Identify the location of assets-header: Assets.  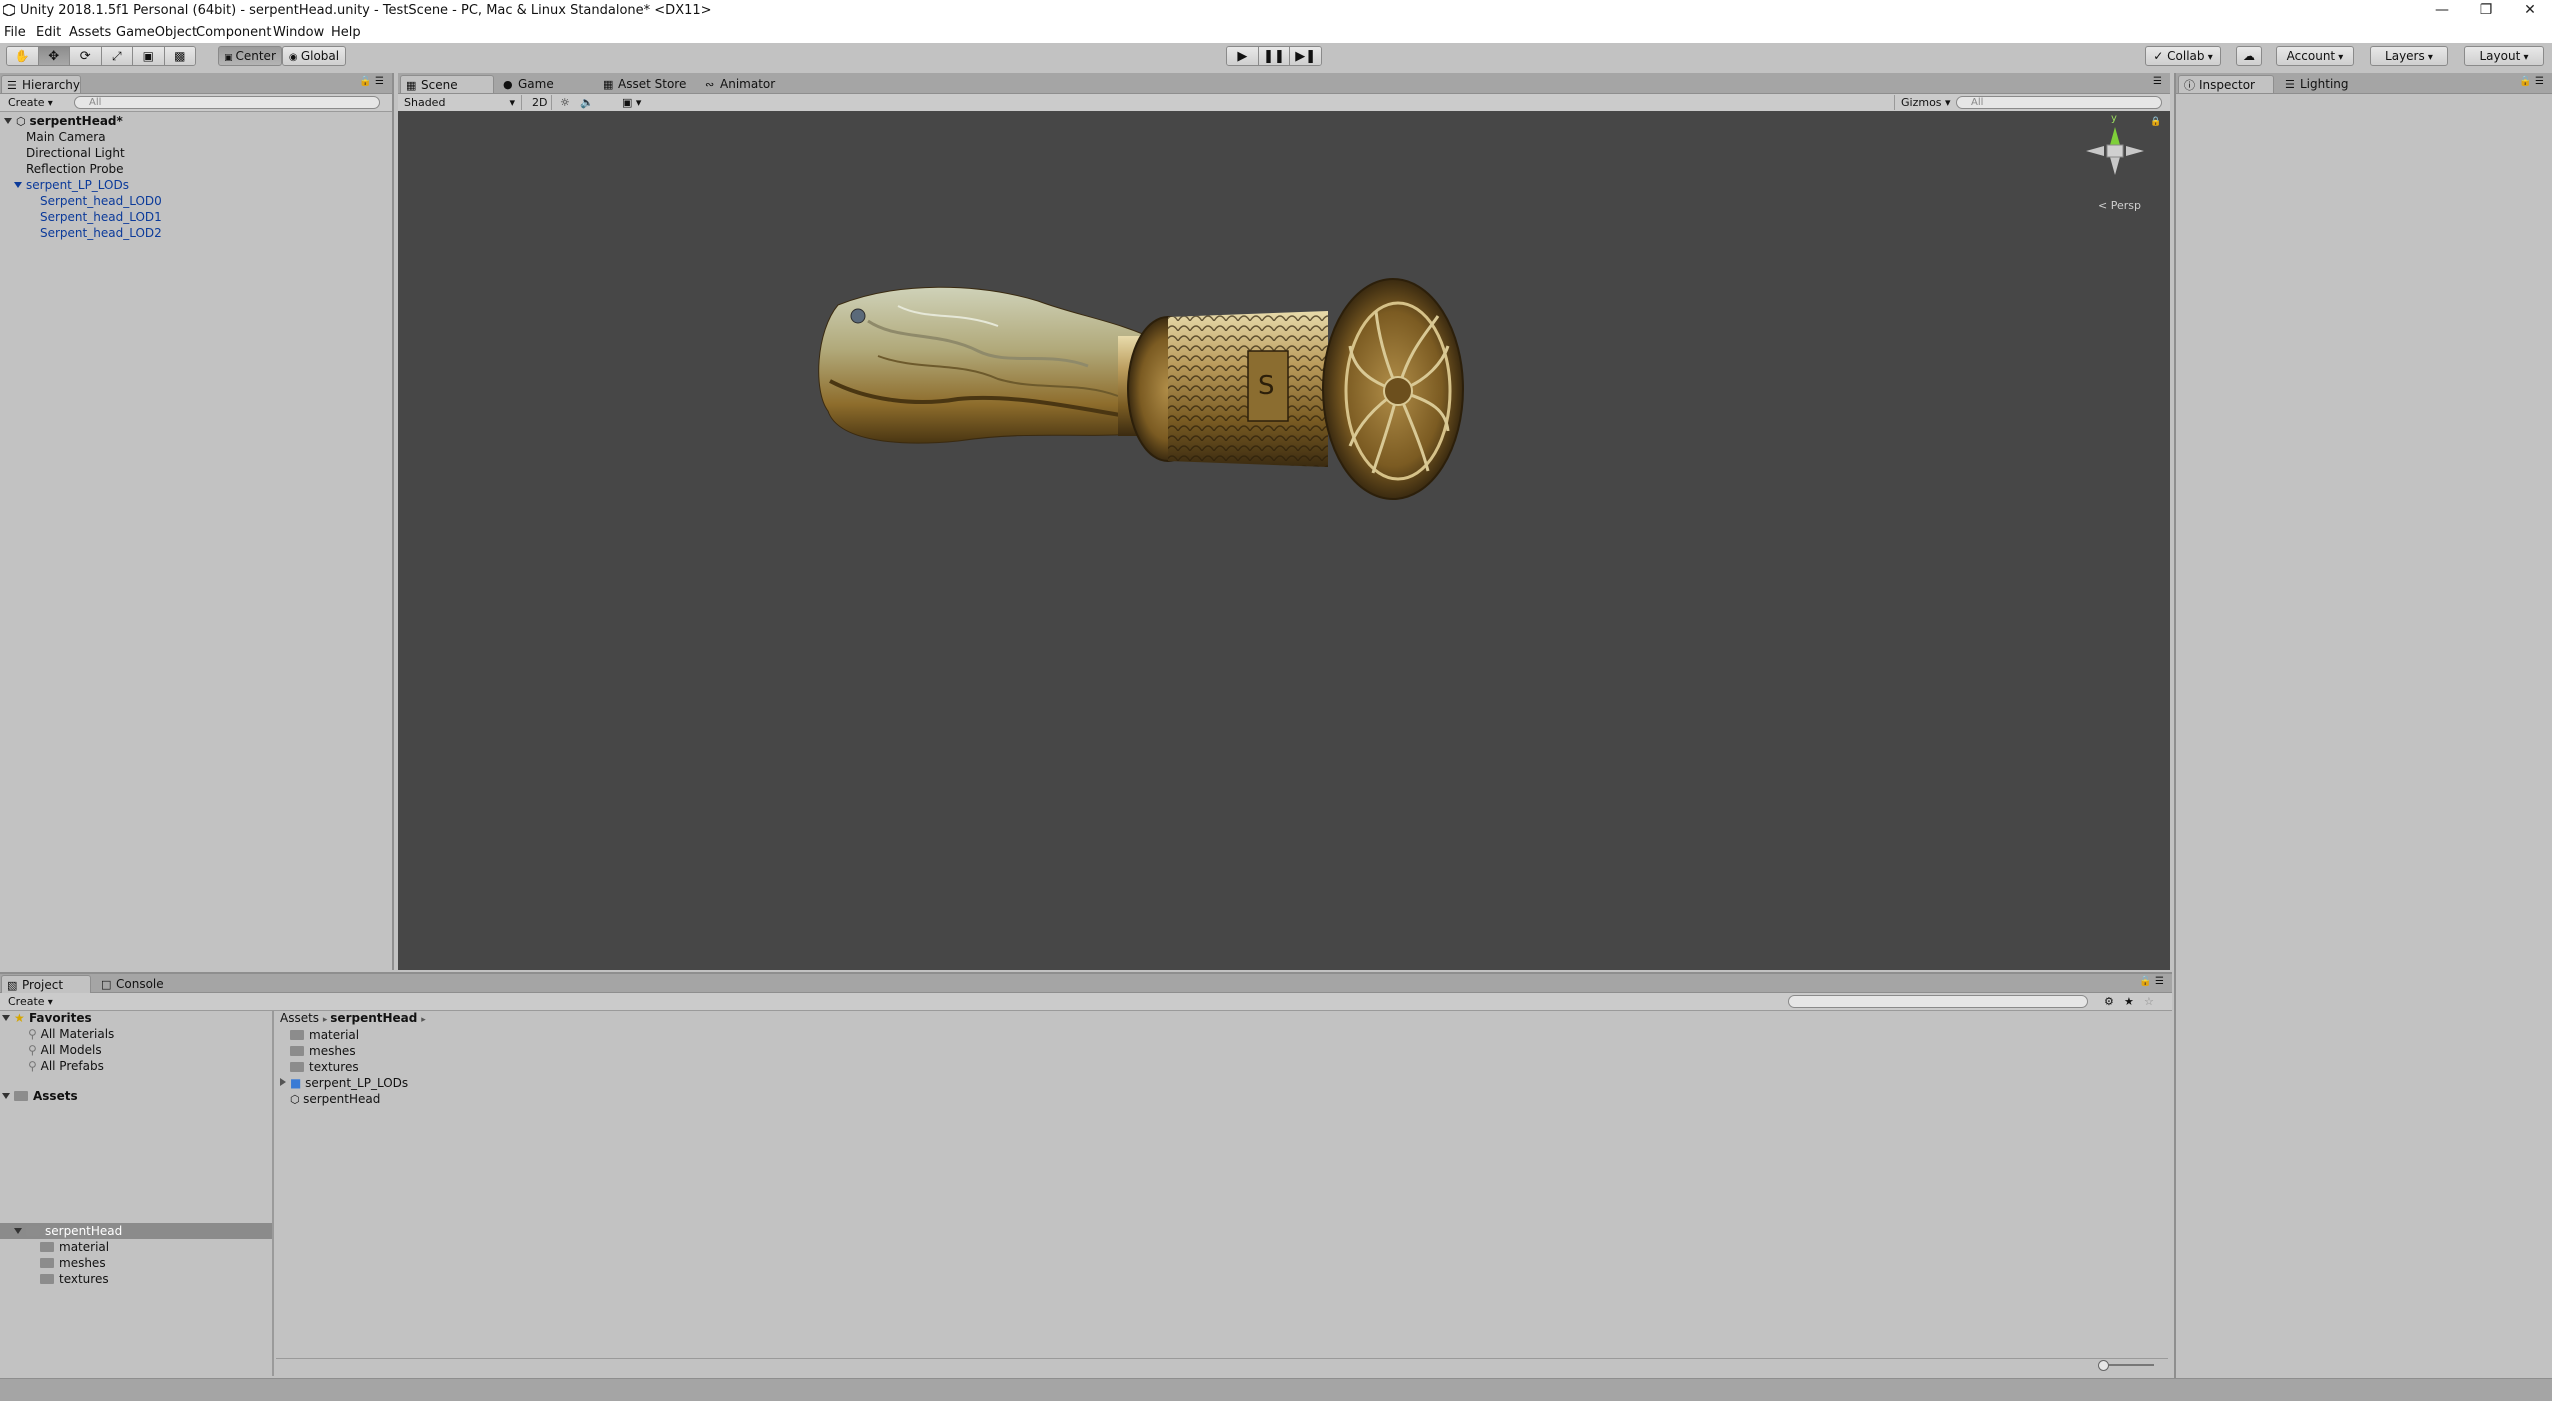
(40, 1096).